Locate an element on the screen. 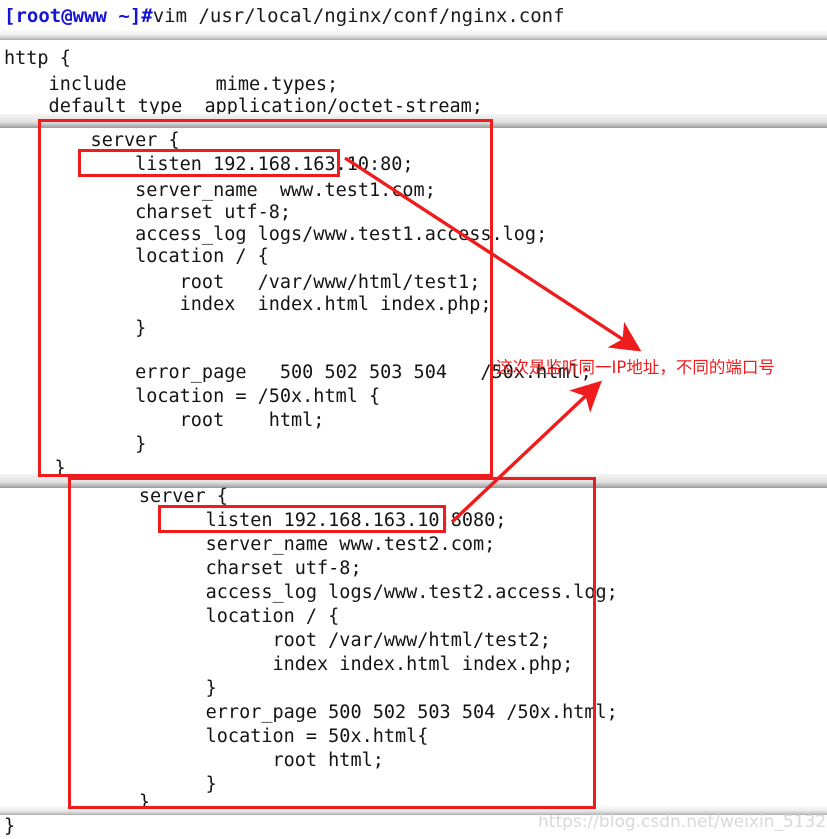  annotation-note-text: 这次是监听同一IP地址，不同的端口号 is located at coordinates (635, 367).